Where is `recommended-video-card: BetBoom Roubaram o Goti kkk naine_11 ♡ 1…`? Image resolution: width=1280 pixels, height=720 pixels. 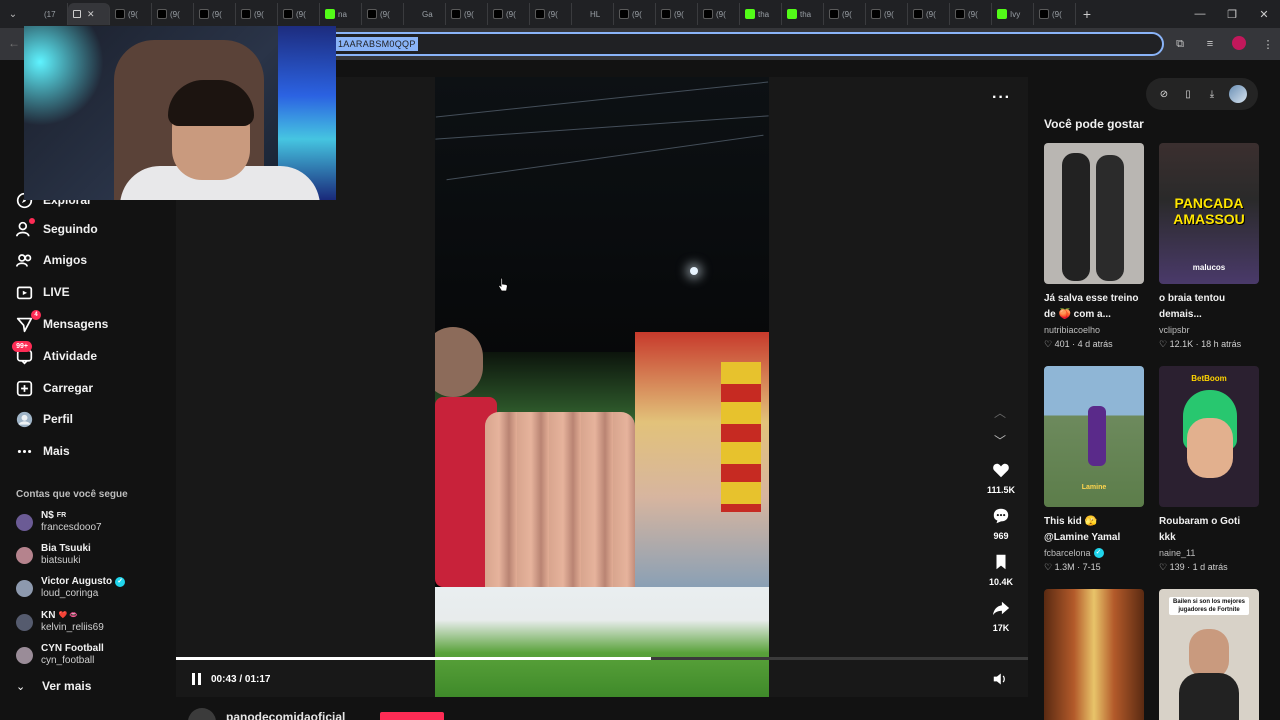 recommended-video-card: BetBoom Roubaram o Goti kkk naine_11 ♡ 1… is located at coordinates (1209, 470).